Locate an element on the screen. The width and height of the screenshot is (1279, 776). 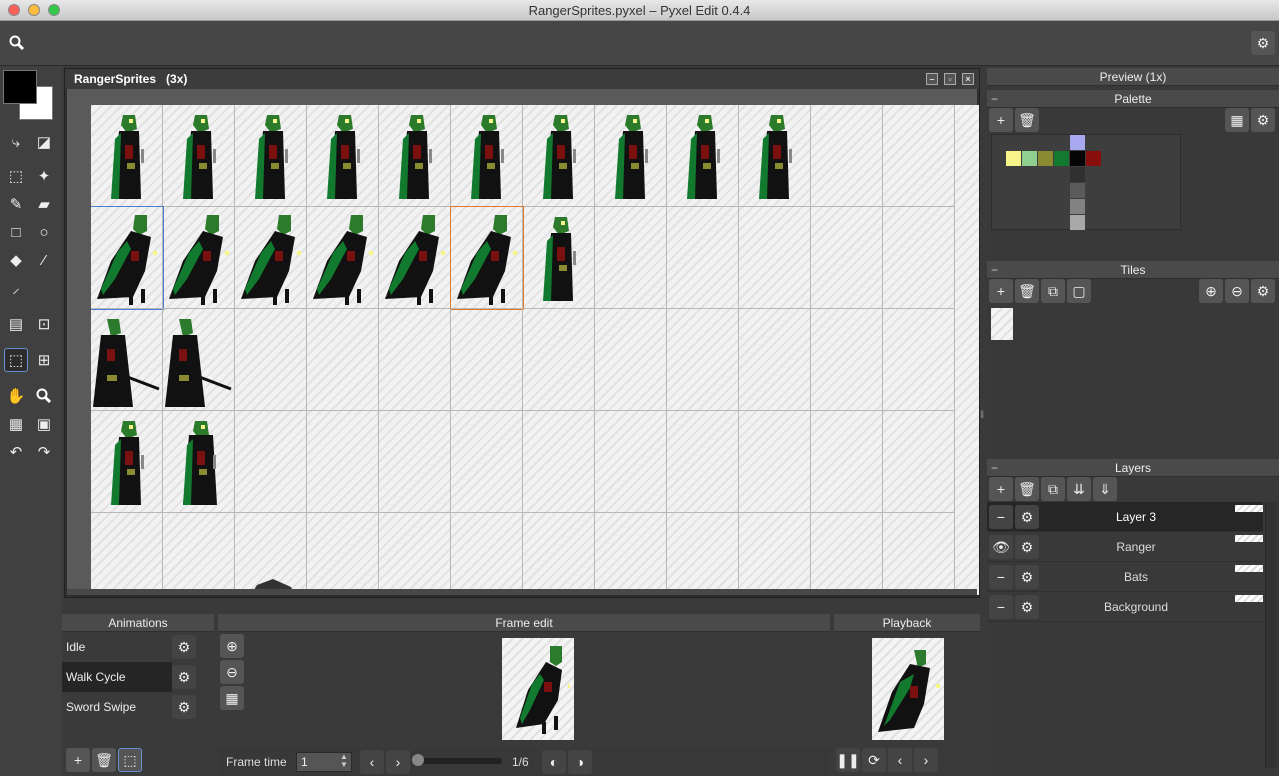
duplicate-layer-button: ⧉ is located at coordinates (1053, 489).